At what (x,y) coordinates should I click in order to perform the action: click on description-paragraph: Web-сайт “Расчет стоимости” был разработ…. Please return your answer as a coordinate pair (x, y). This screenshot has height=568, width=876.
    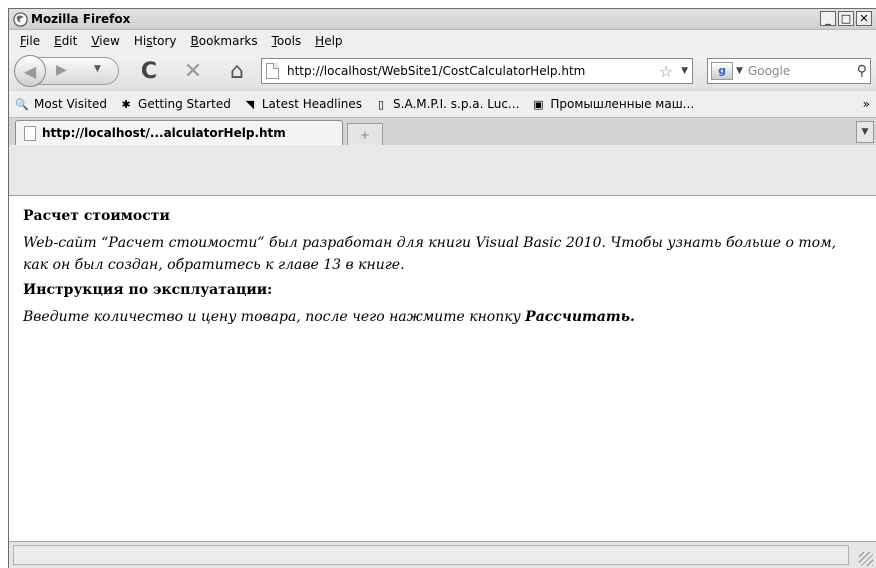
    Looking at the image, I should click on (430, 254).